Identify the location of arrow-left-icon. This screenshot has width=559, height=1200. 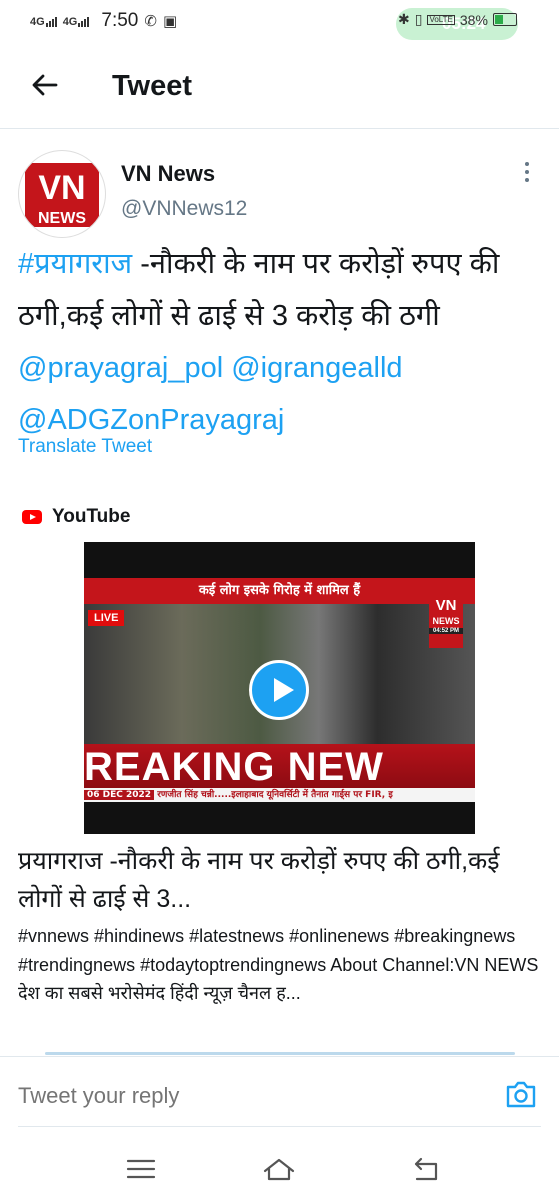
(45, 85).